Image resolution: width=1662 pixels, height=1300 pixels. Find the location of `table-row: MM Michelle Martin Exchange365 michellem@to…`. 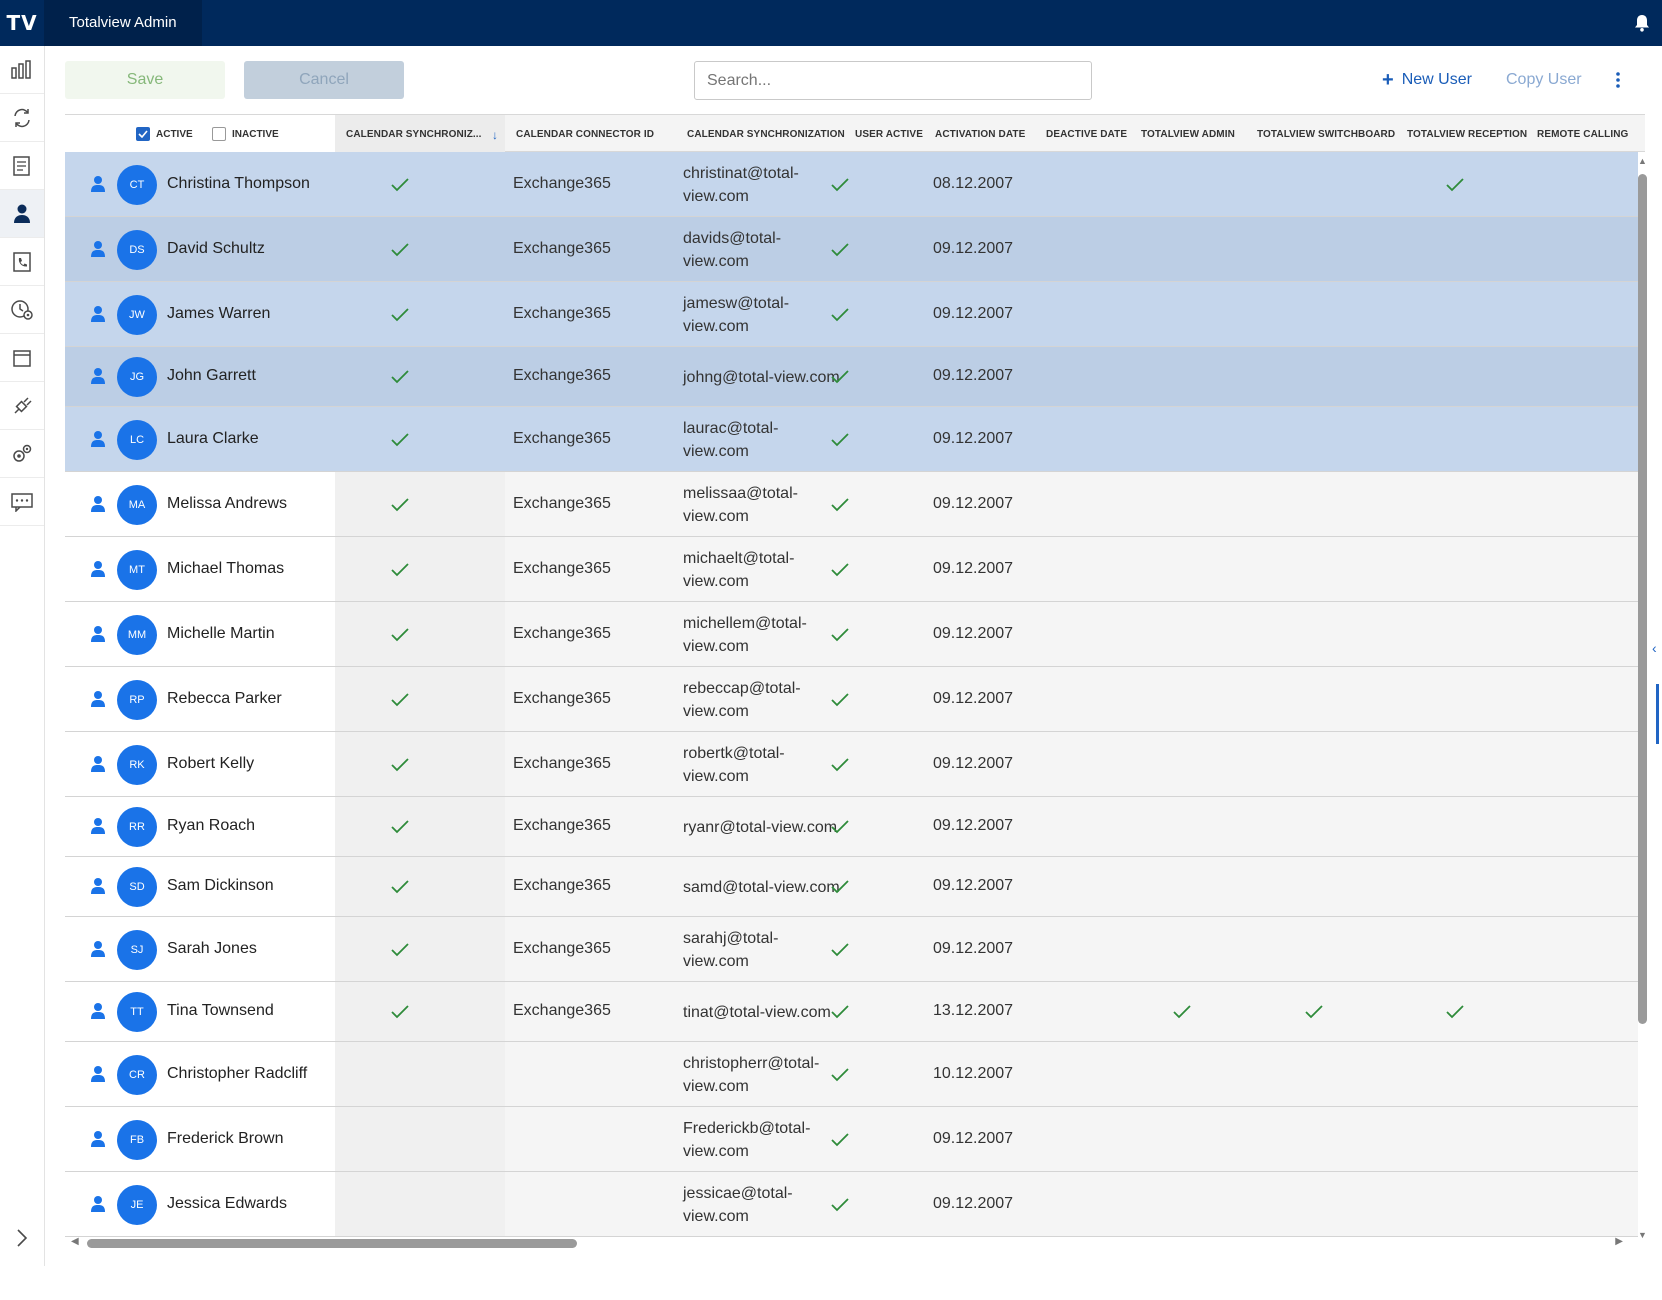

table-row: MM Michelle Martin Exchange365 michellem@to… is located at coordinates (851, 634).